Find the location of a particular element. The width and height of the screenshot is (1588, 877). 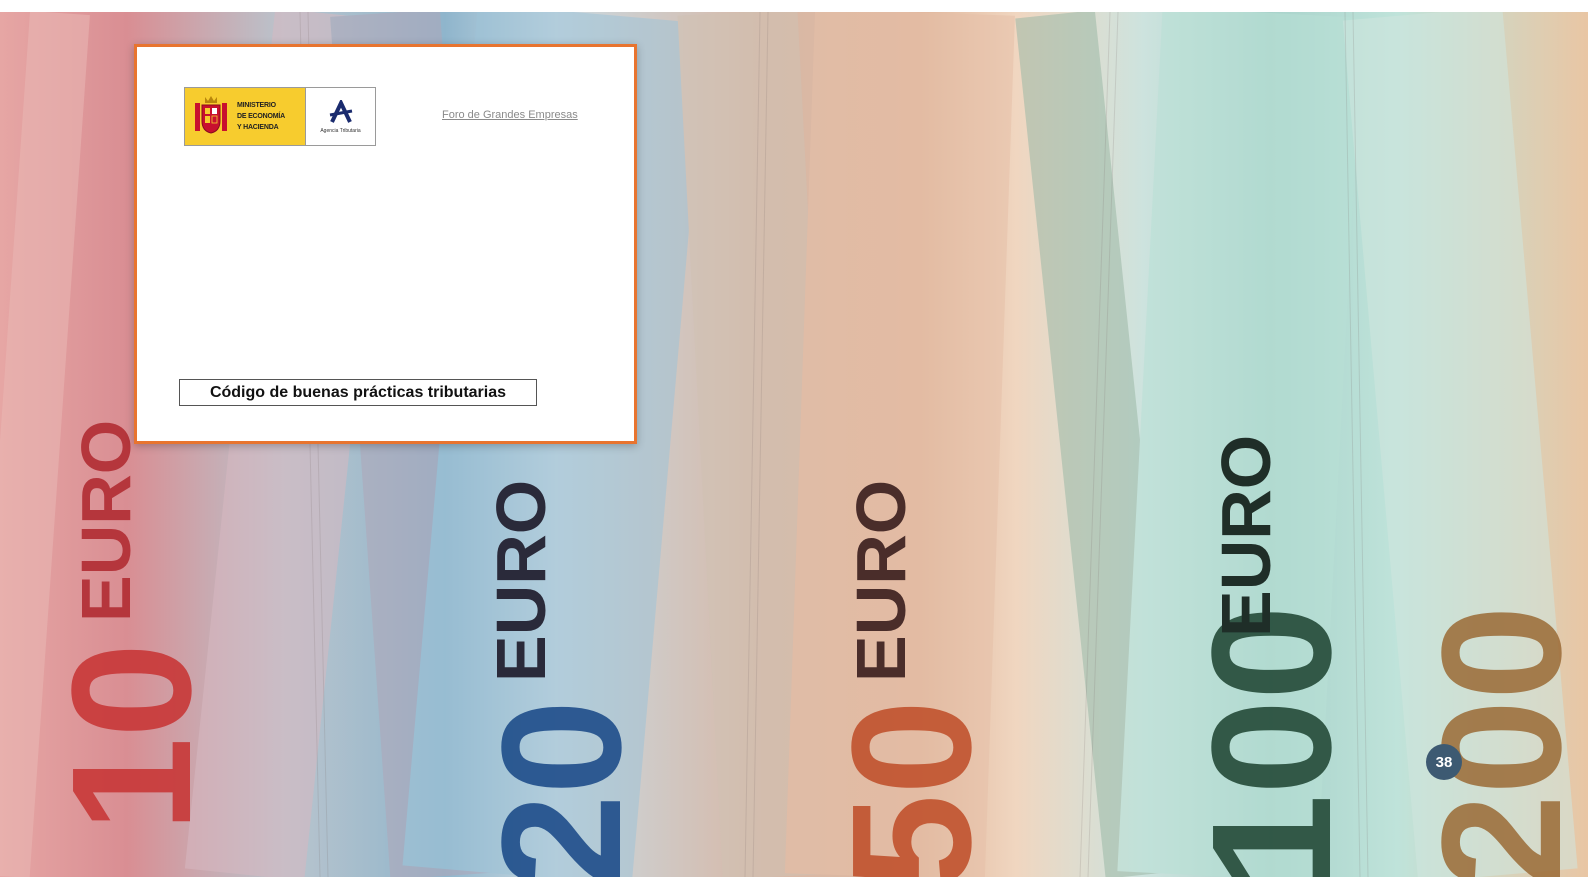

agency-logo: Agencia Tributaria is located at coordinates (340, 116).